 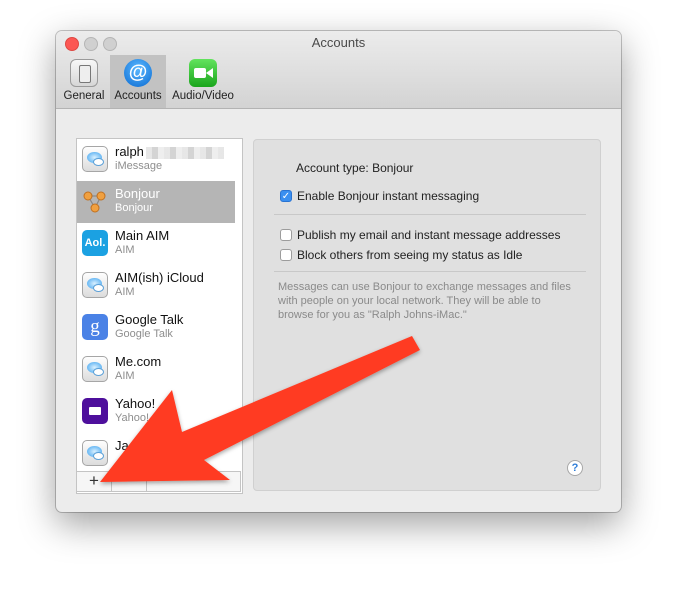 What do you see at coordinates (338, 42) in the screenshot?
I see `window-title: Accounts` at bounding box center [338, 42].